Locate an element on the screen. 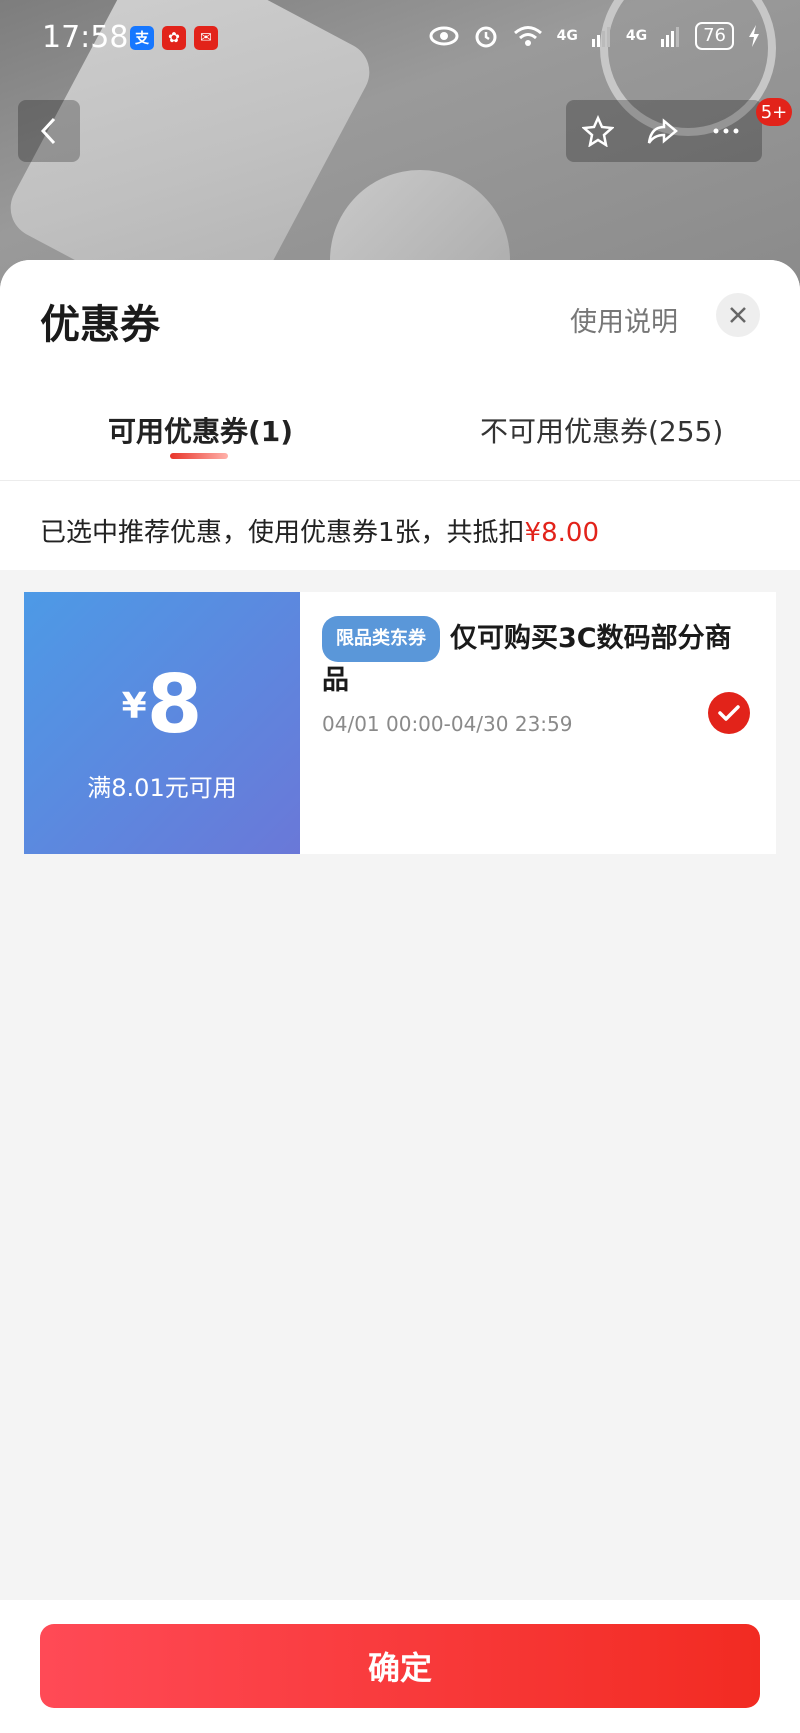  selected-check-icon is located at coordinates (729, 713).